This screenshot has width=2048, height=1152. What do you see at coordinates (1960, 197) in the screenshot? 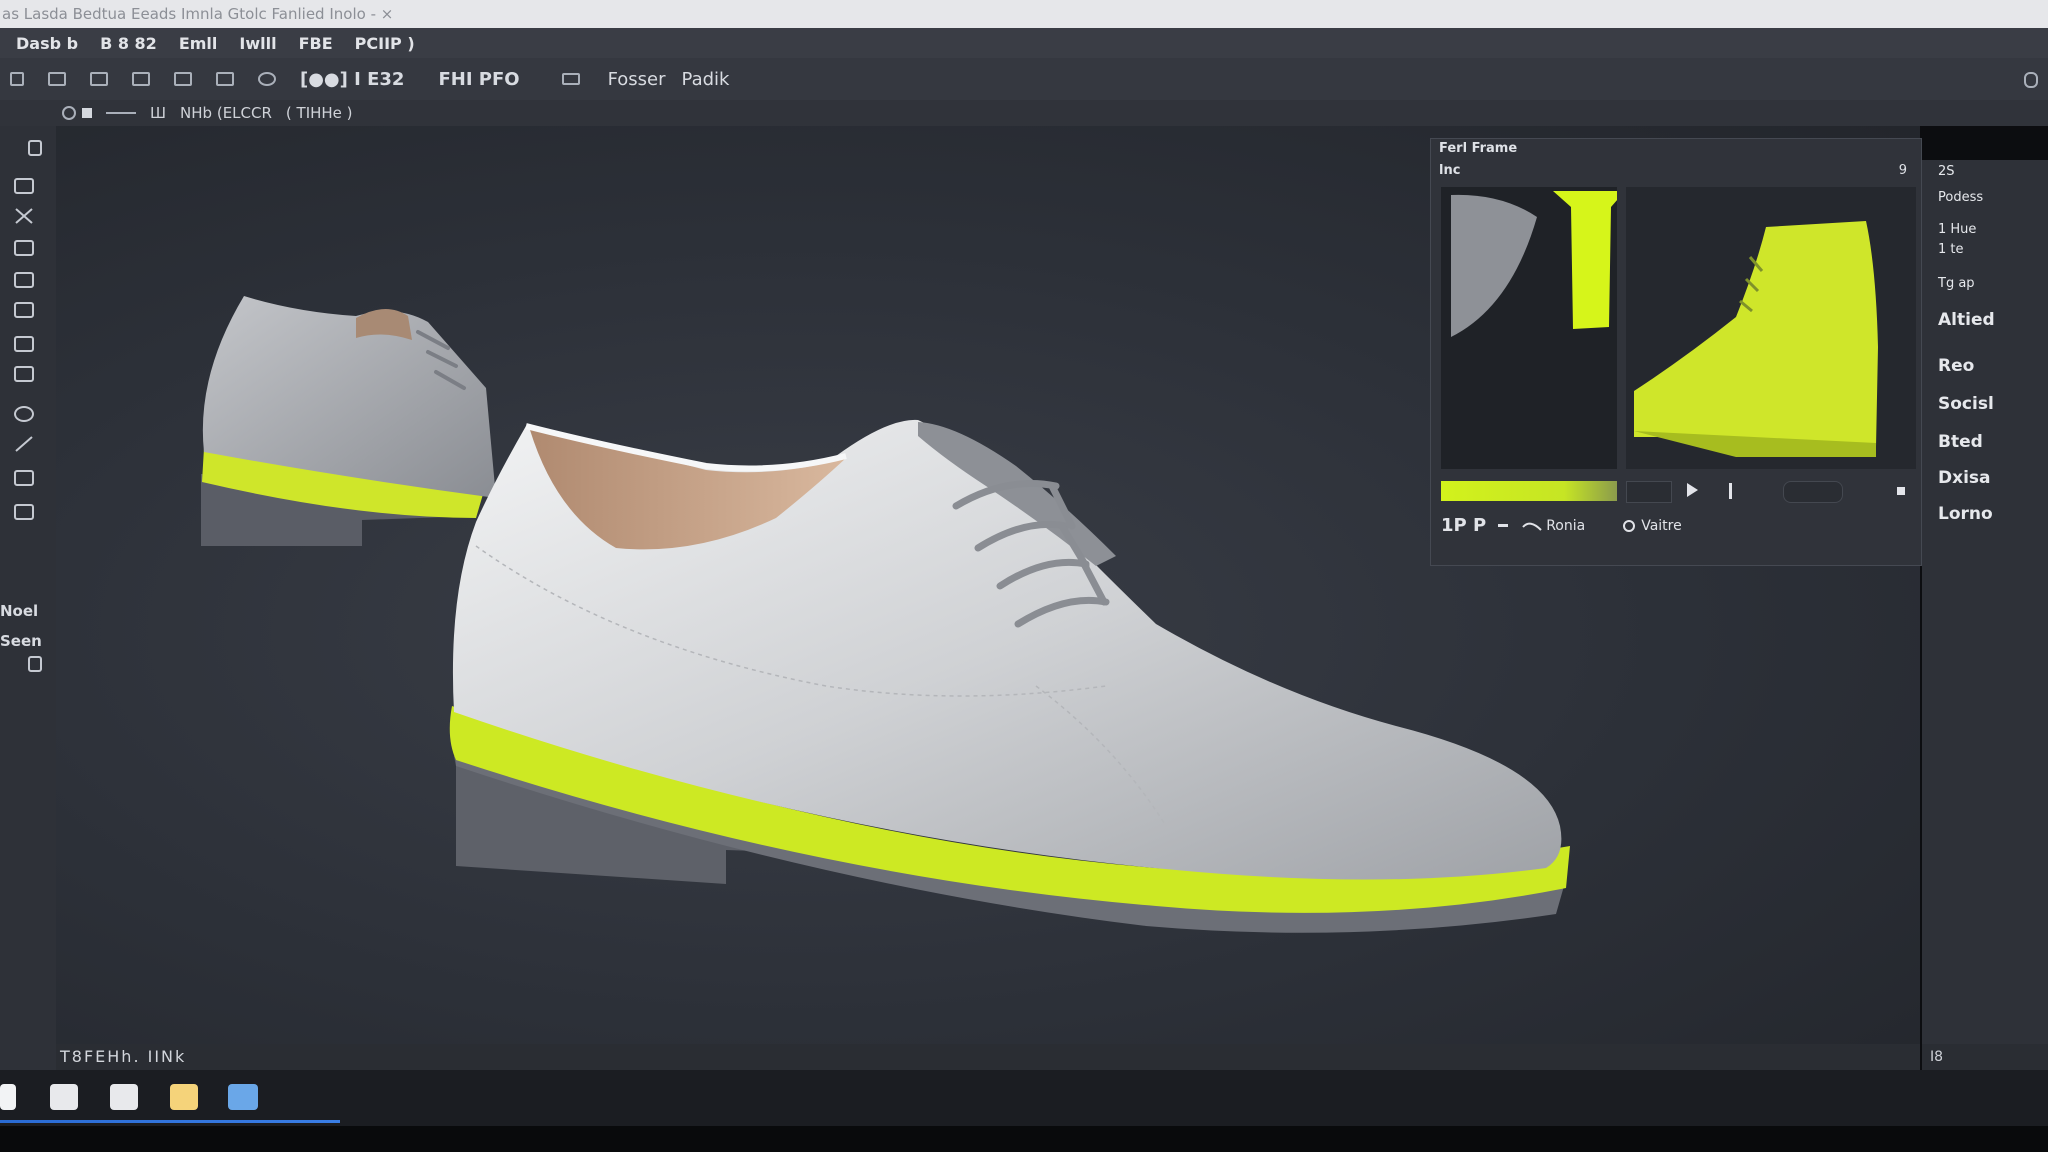
I see `right-item-2: Podess` at bounding box center [1960, 197].